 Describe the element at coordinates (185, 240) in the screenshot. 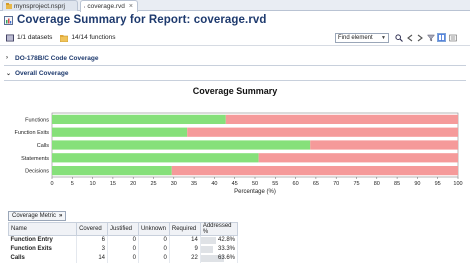

I see `cell-required: 14` at that location.